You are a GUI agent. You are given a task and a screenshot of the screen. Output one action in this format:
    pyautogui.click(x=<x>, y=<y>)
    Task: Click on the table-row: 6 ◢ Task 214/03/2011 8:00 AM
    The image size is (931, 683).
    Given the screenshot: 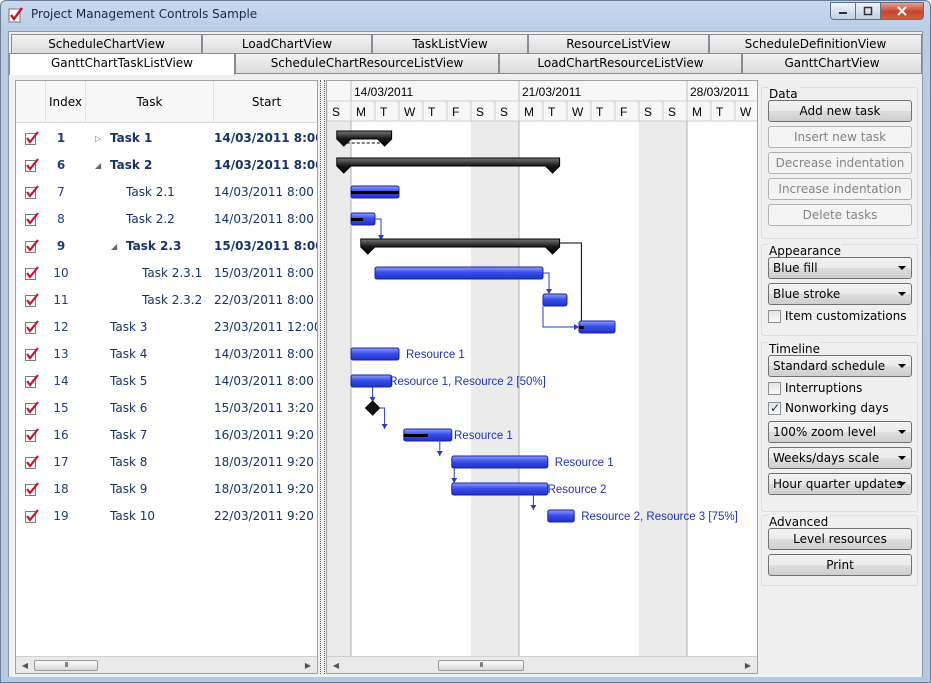 What is the action you would take?
    pyautogui.click(x=166, y=165)
    